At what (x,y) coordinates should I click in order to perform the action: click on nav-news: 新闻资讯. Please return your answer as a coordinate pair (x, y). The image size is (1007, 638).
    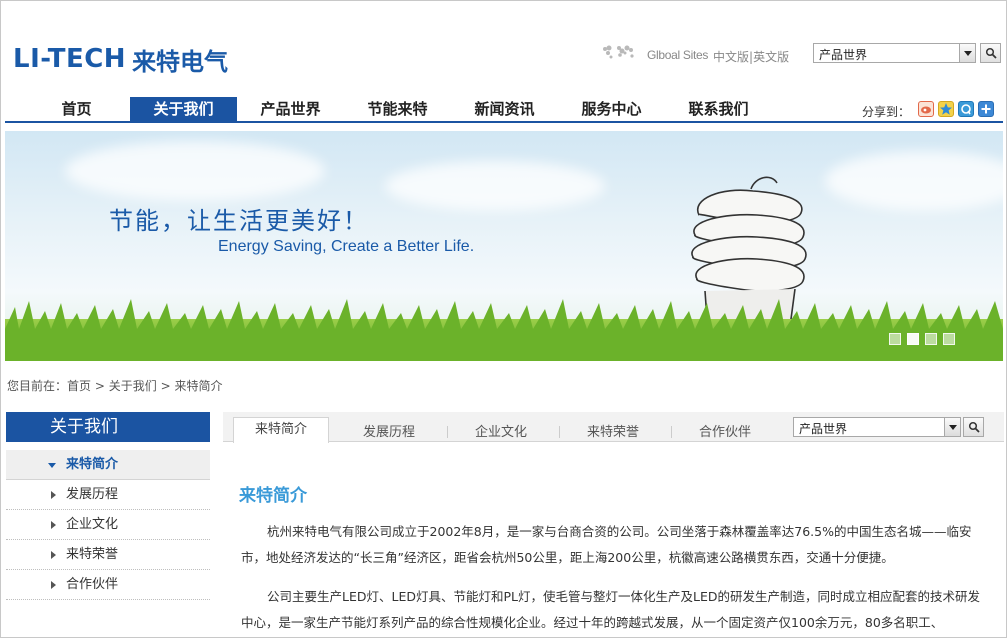
    Looking at the image, I should click on (504, 109).